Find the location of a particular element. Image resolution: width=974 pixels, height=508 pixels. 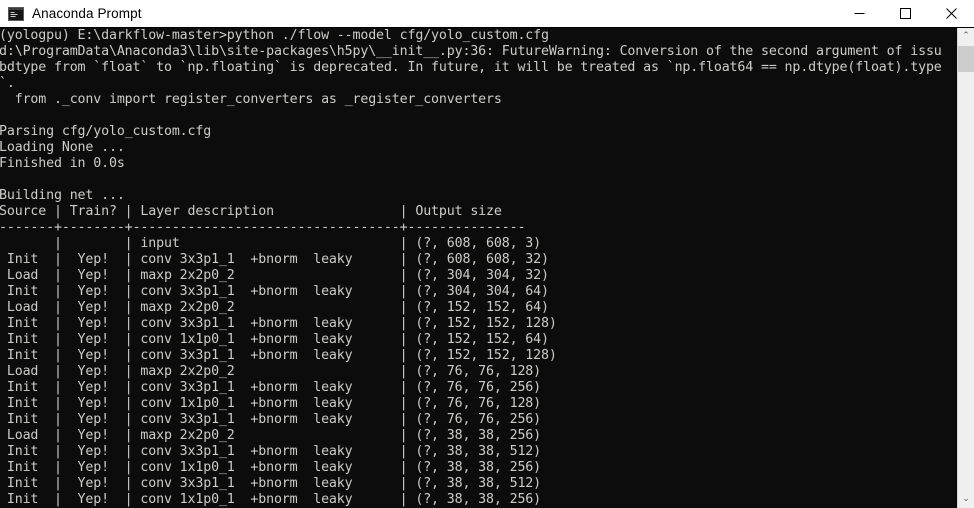

chevron-down-icon: ⌄ is located at coordinates (966, 499).